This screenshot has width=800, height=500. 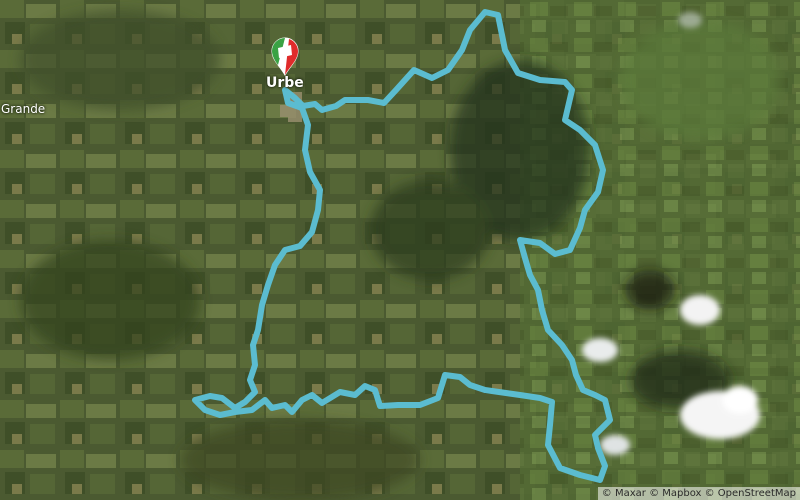 What do you see at coordinates (675, 493) in the screenshot?
I see `attribution-mapbox-link: © Mapbox` at bounding box center [675, 493].